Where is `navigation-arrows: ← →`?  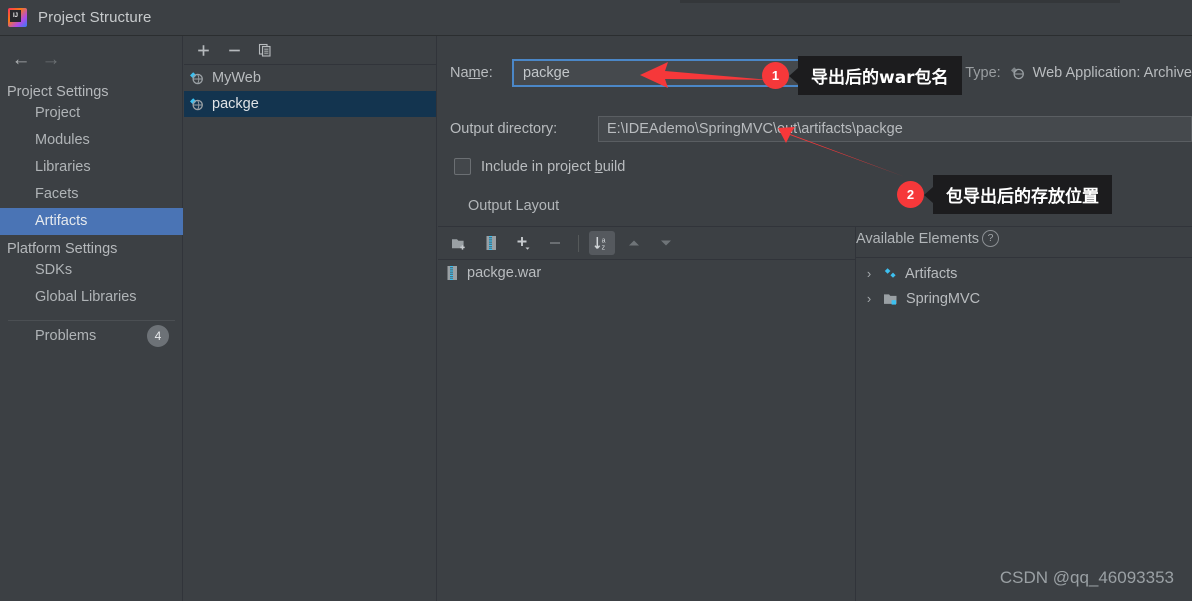 navigation-arrows: ← → is located at coordinates (91, 59).